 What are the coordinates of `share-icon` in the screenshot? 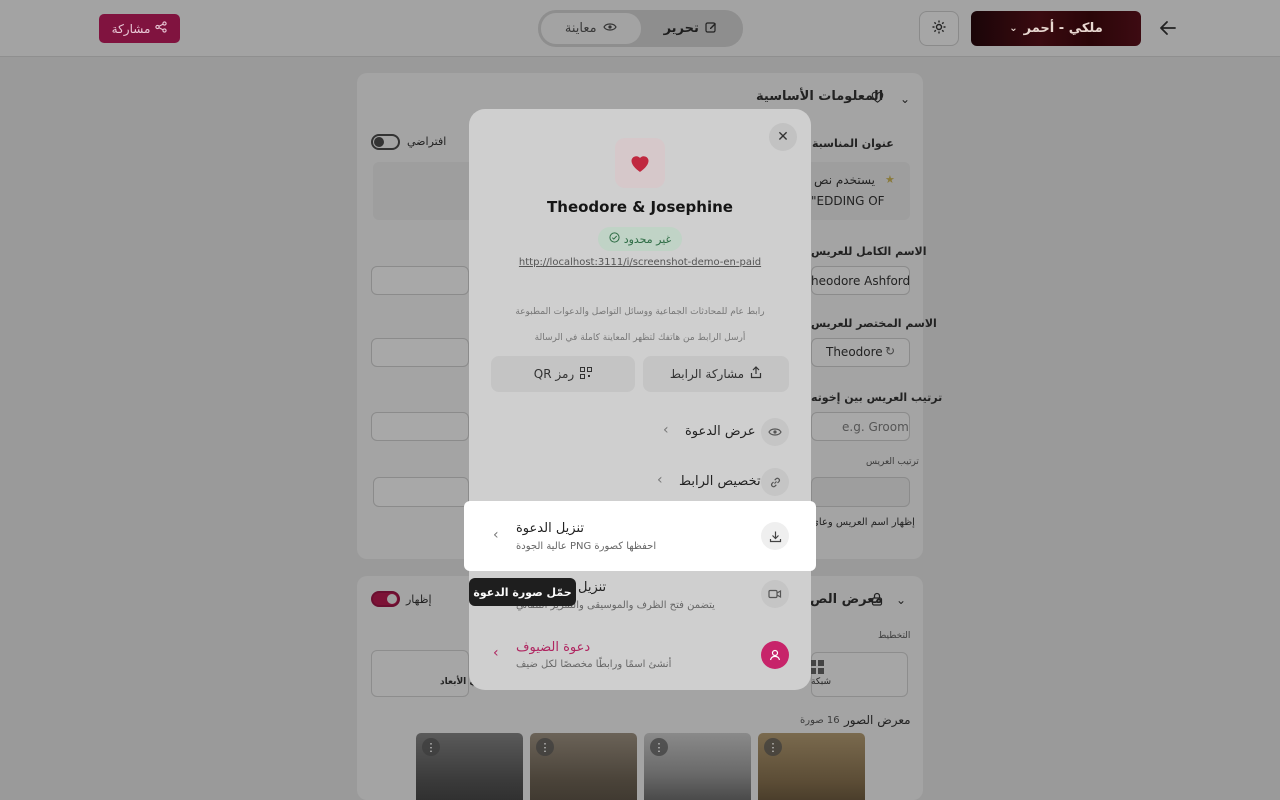 It's located at (161, 28).